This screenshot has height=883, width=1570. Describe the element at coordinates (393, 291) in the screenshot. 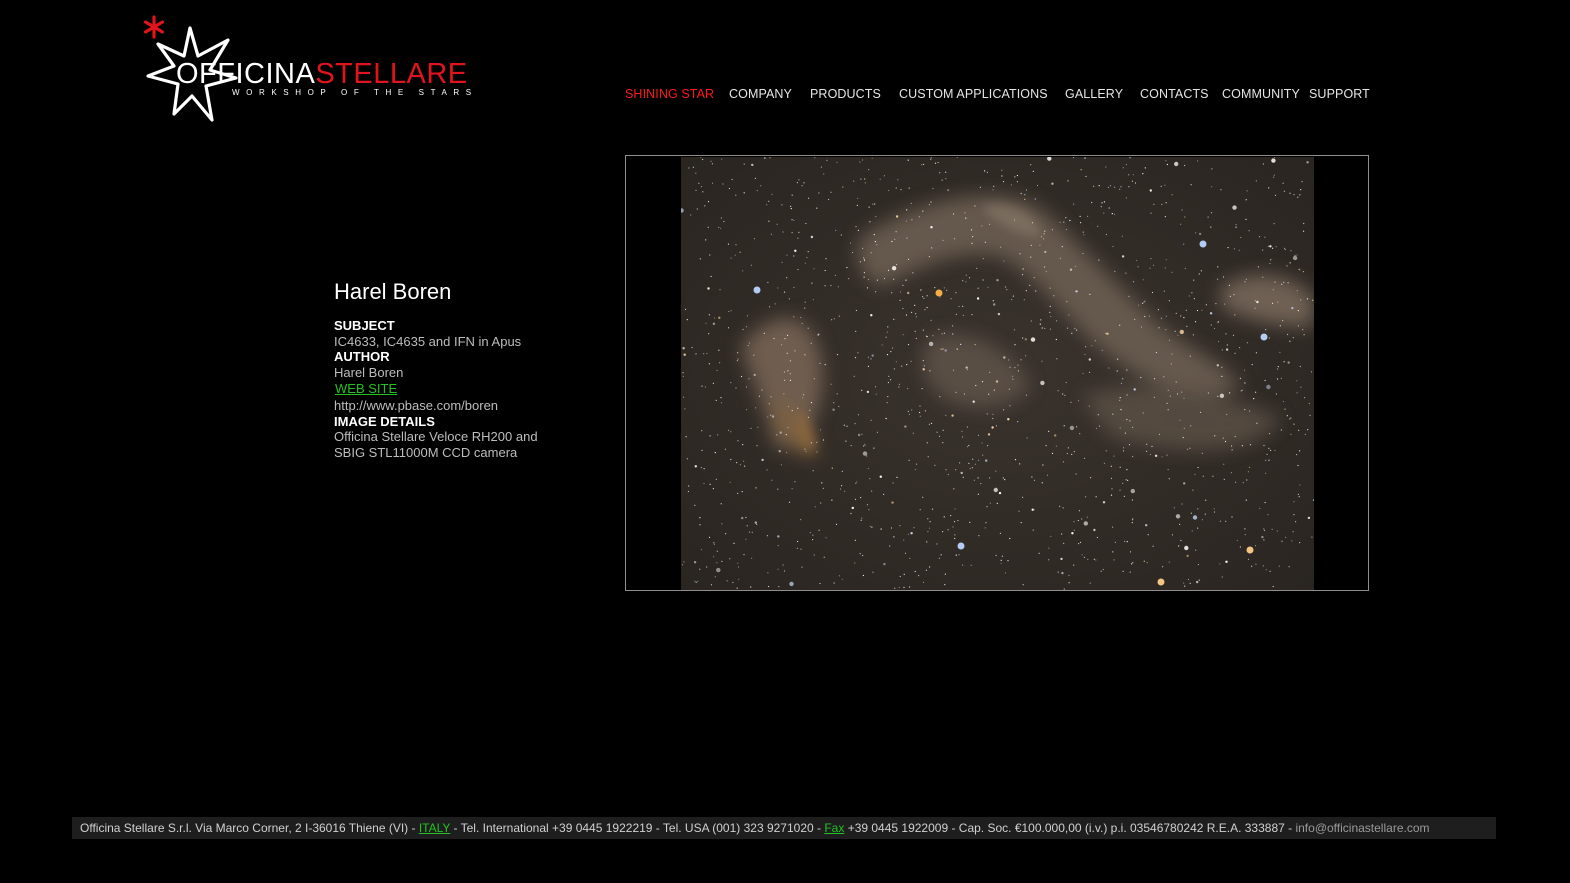

I see `page-title: Harel Boren` at that location.